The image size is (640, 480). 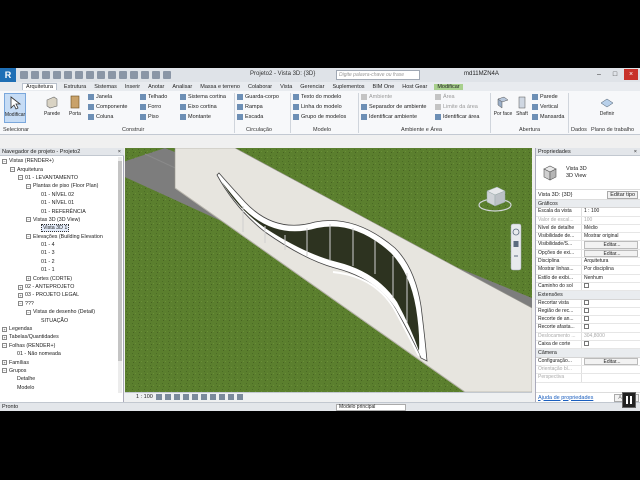 What do you see at coordinates (481, 74) in the screenshot?
I see `user-name: md11MZN4A` at bounding box center [481, 74].